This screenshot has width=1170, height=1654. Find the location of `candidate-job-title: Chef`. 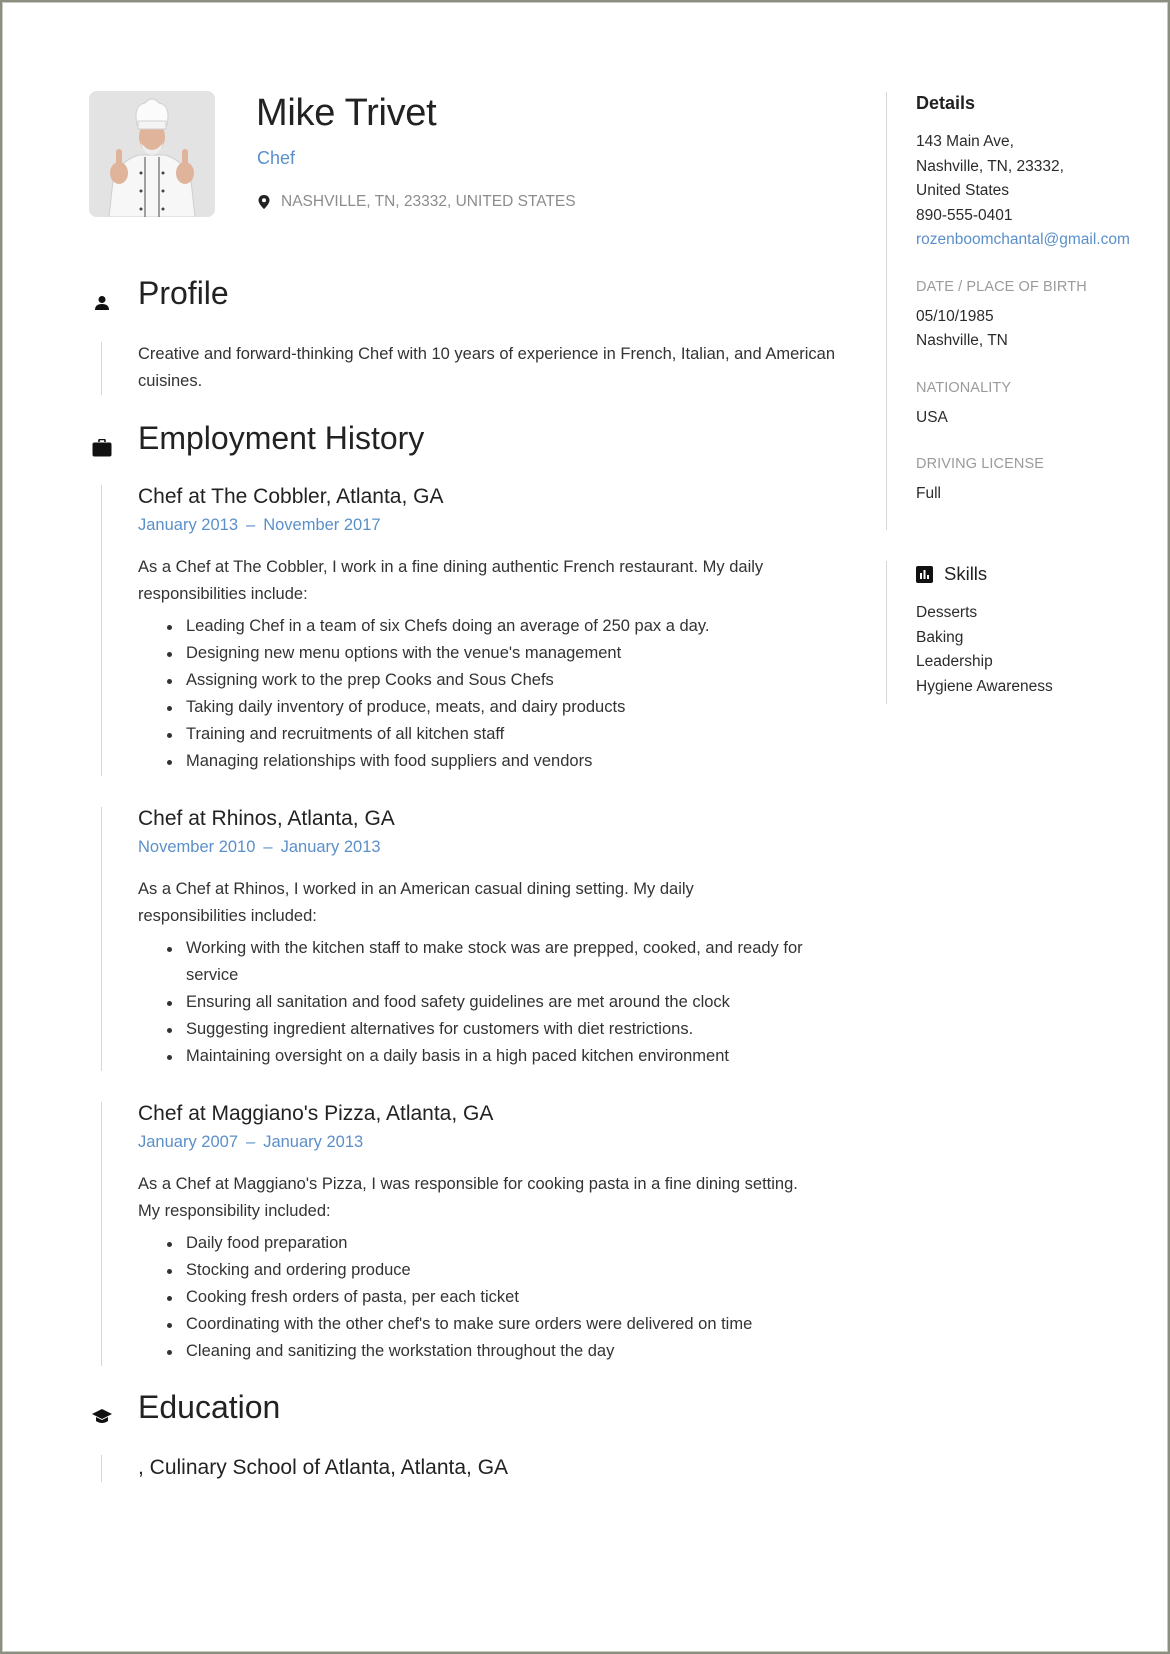

candidate-job-title: Chef is located at coordinates (276, 158).